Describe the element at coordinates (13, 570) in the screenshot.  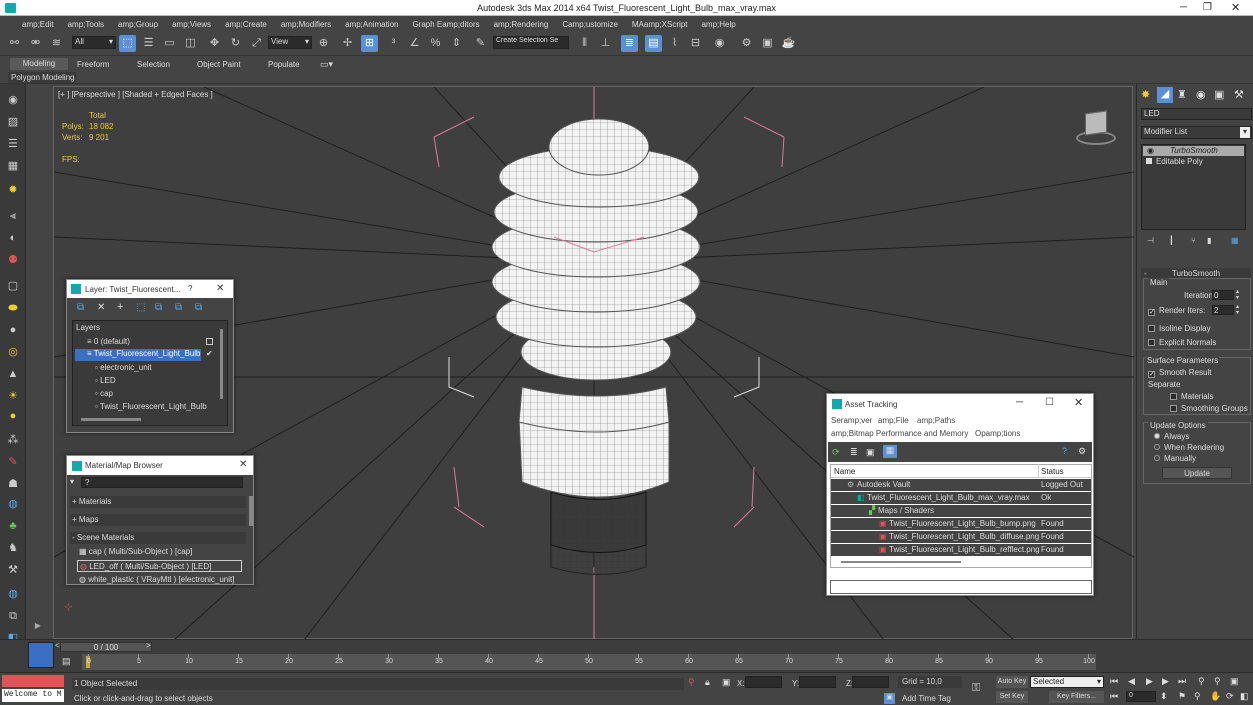
I see `tools-icon: ⚒` at that location.